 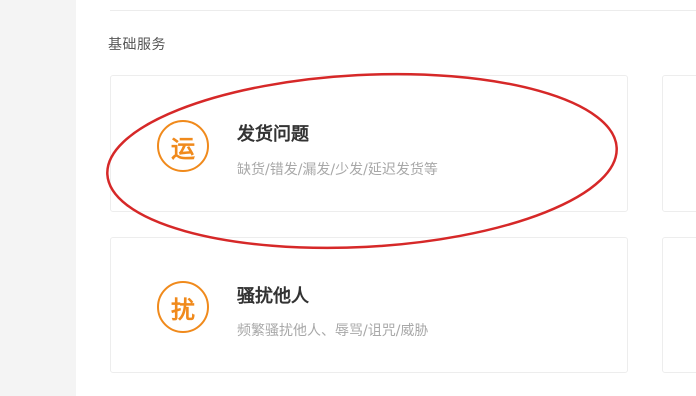 What do you see at coordinates (273, 134) in the screenshot?
I see `service-card-title: 发货问题` at bounding box center [273, 134].